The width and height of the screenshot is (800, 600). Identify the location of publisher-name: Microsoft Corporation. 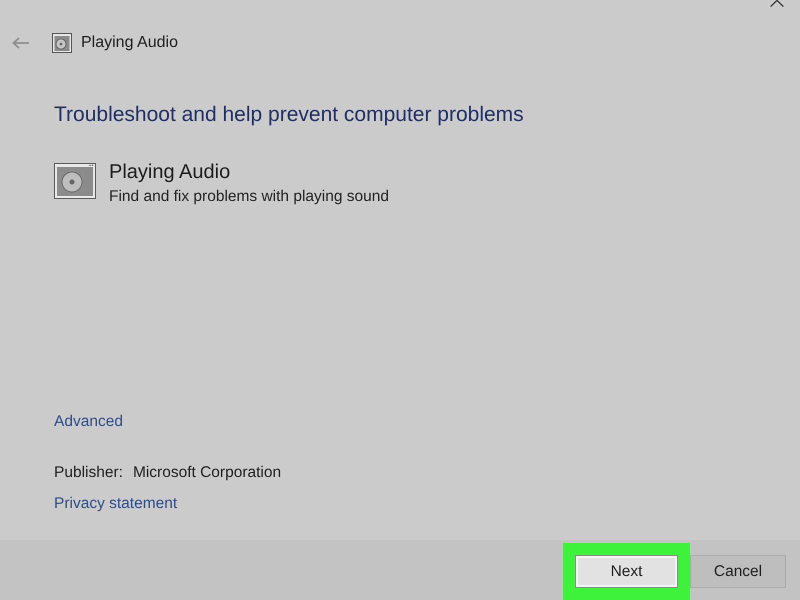
(207, 473).